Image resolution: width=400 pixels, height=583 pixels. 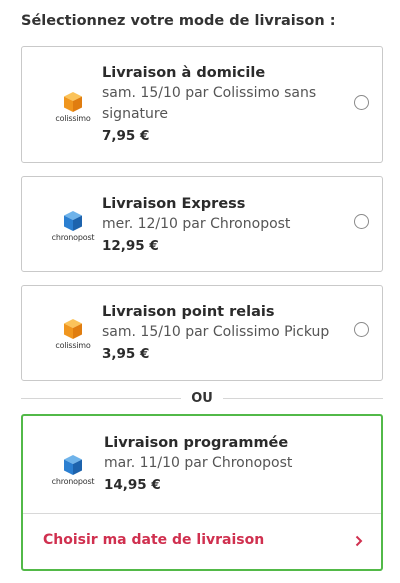 I want to click on option-name: Livraison programmée, so click(x=196, y=443).